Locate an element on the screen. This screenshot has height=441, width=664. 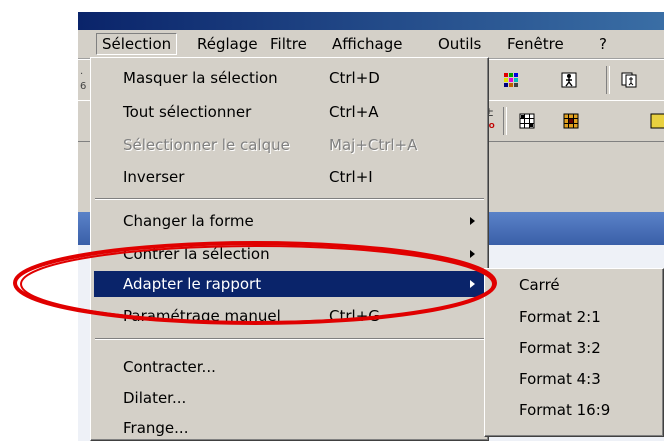
figure-tool-icon is located at coordinates (569, 80).